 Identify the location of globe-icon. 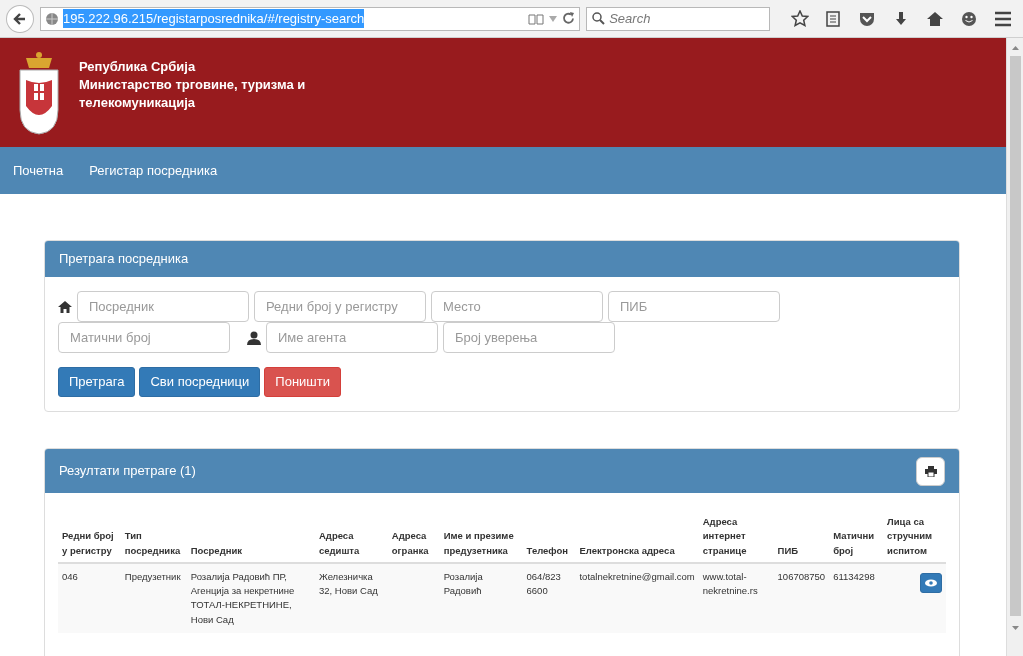
(51, 18).